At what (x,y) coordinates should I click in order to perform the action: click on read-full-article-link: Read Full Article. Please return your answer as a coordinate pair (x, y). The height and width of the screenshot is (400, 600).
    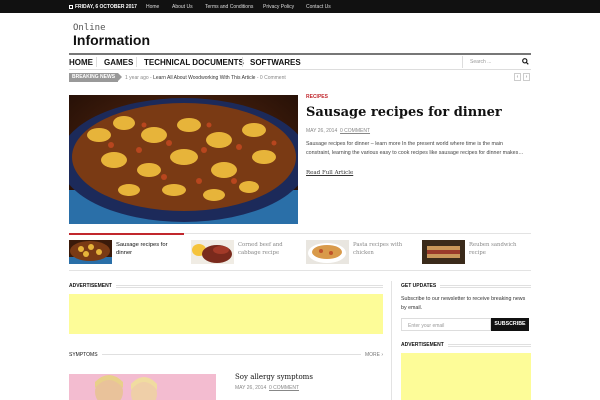
    Looking at the image, I should click on (329, 173).